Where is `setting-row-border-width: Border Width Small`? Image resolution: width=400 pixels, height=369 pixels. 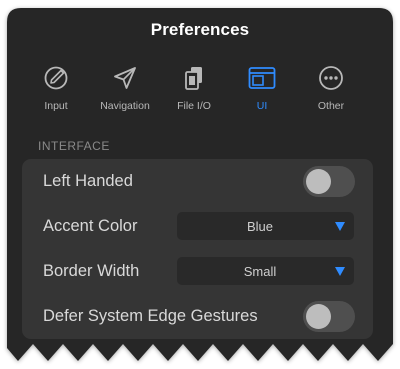
setting-row-border-width: Border Width Small is located at coordinates (197, 271).